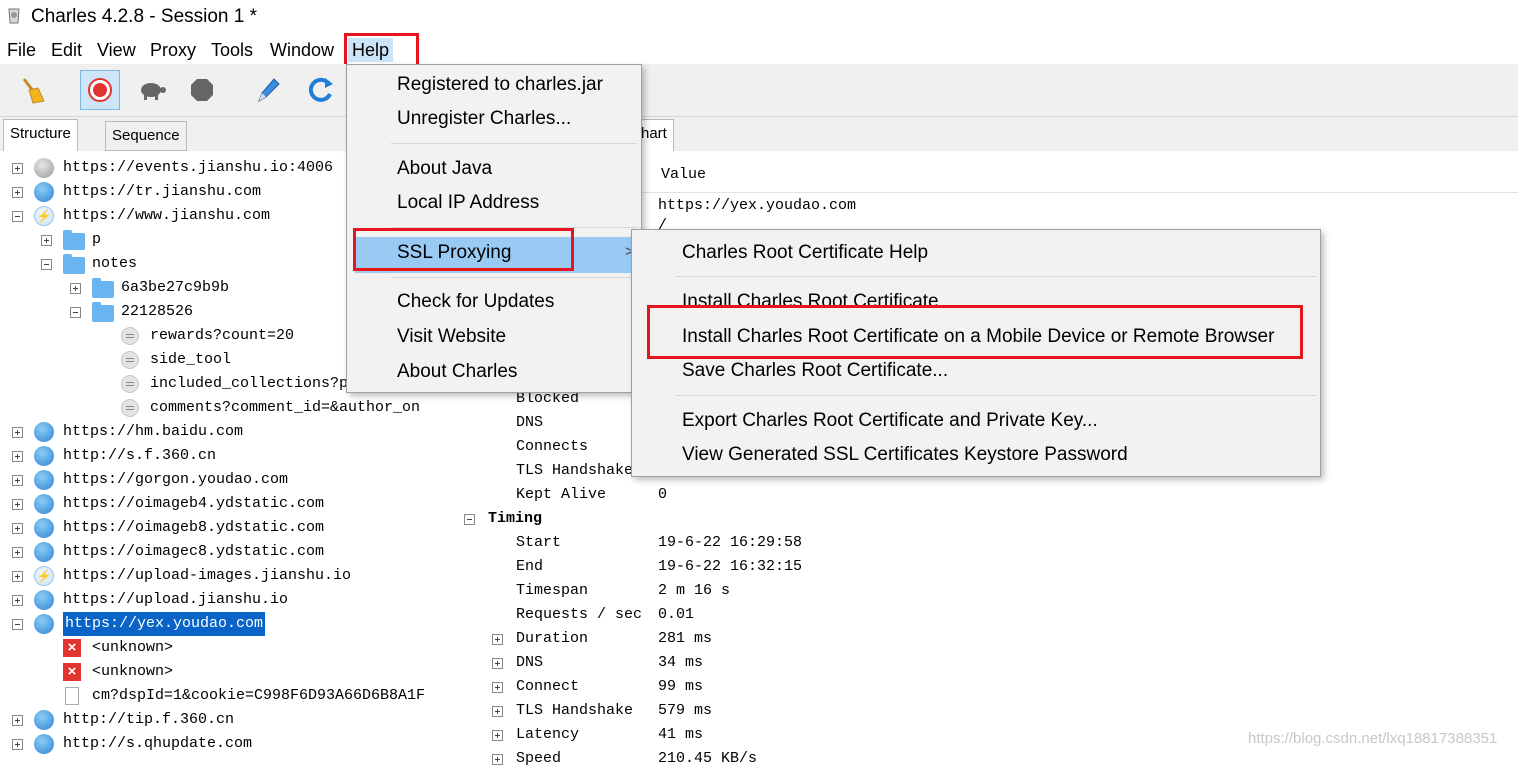 The width and height of the screenshot is (1518, 771). I want to click on overview-row-value: 579 ms, so click(685, 710).